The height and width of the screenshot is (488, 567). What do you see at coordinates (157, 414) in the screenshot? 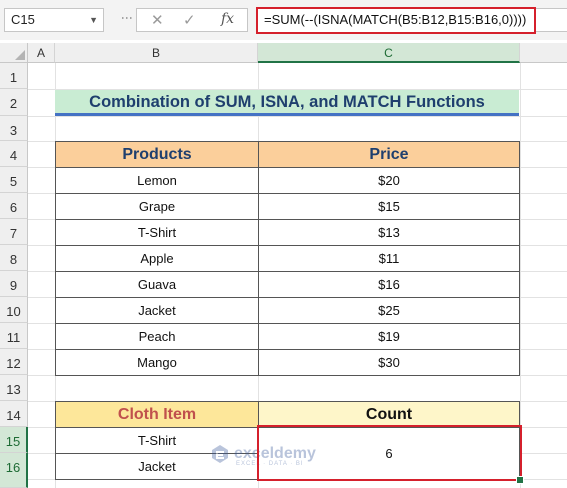
I see `header-cloth-item: Cloth Item` at bounding box center [157, 414].